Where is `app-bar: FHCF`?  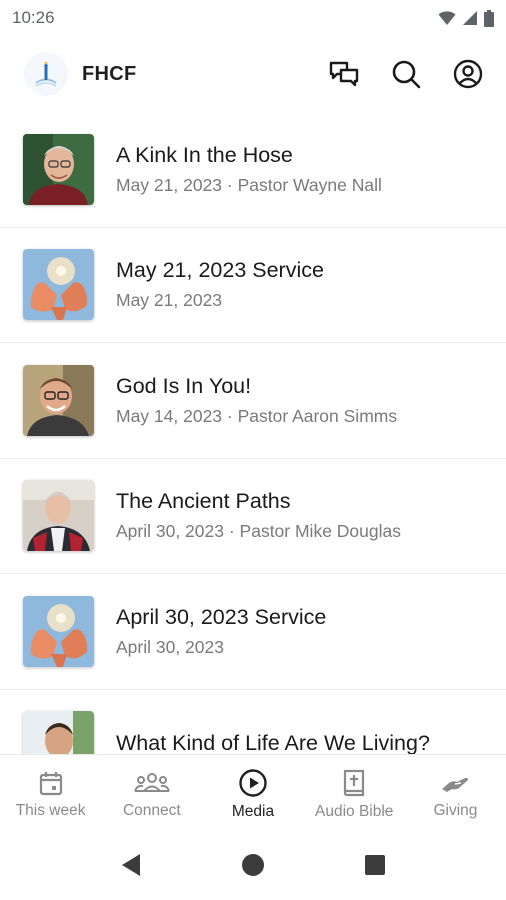 app-bar: FHCF is located at coordinates (253, 74).